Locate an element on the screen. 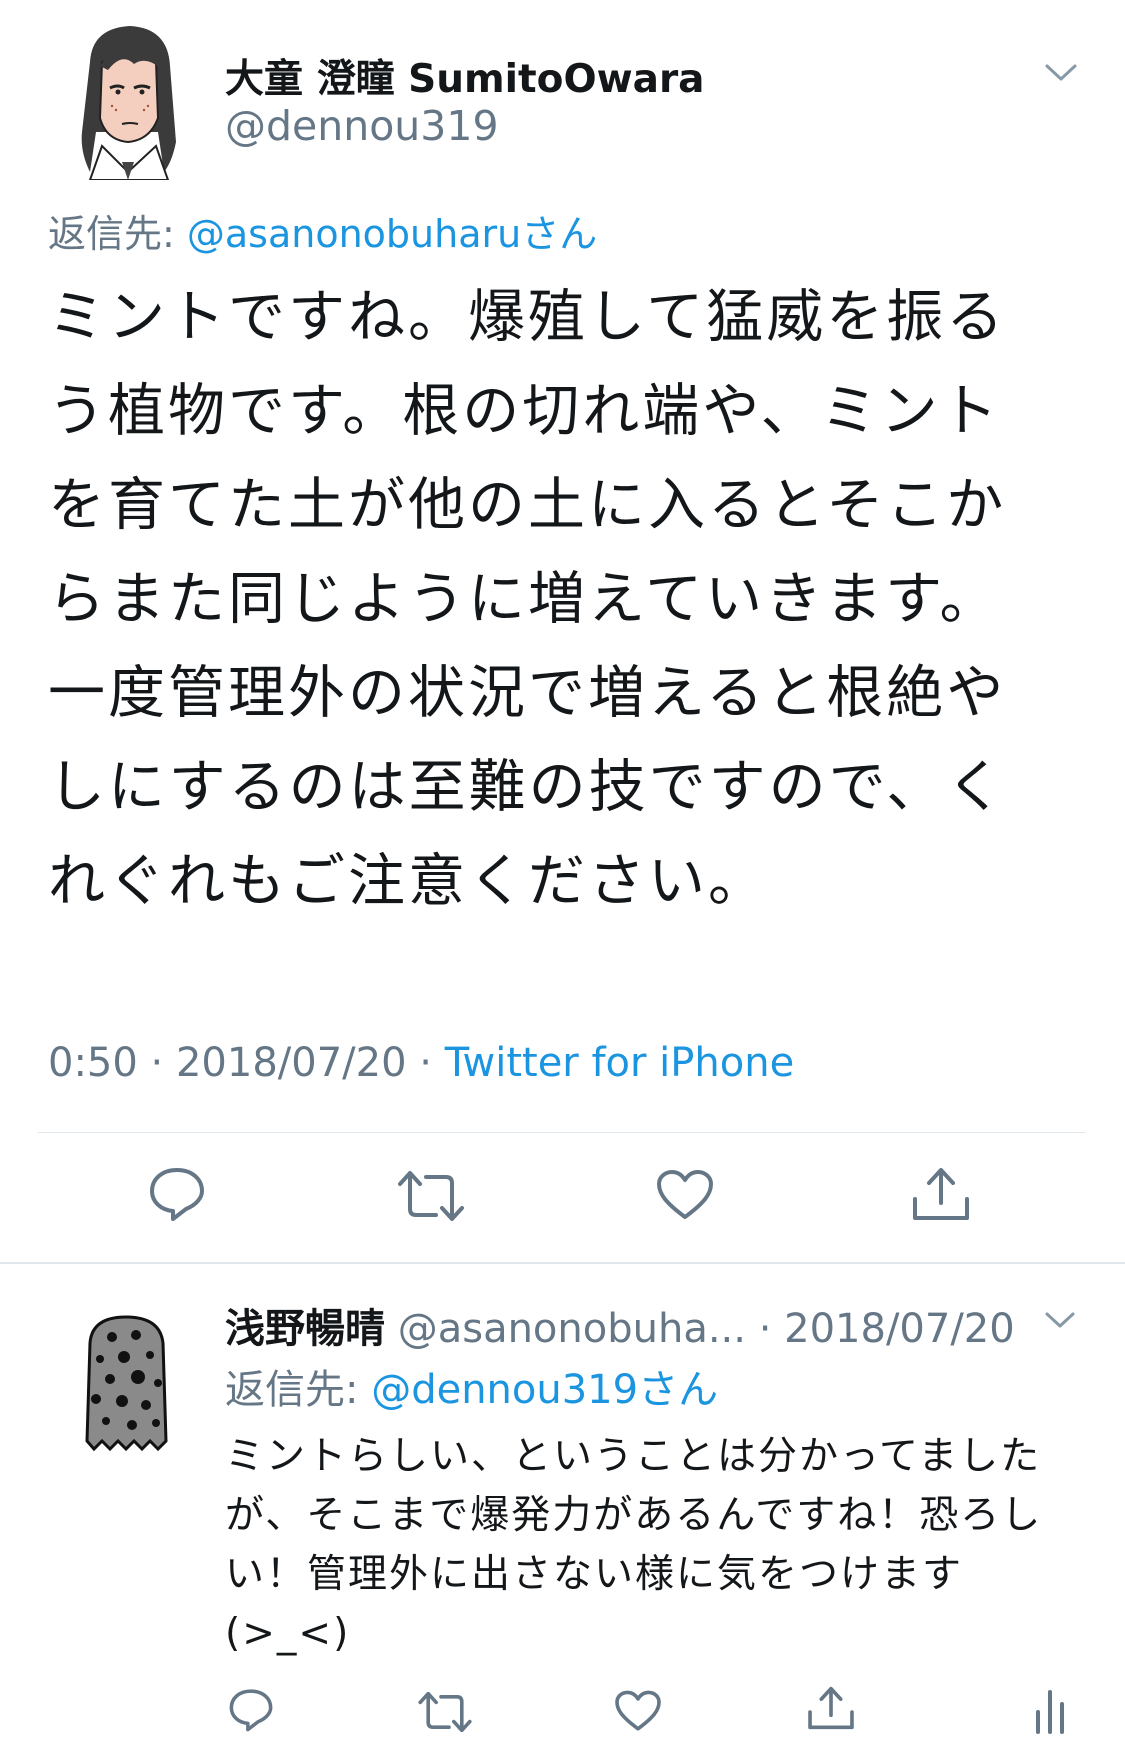 This screenshot has width=1125, height=1756. tweet-source: Twitter for iPhone is located at coordinates (620, 1063).